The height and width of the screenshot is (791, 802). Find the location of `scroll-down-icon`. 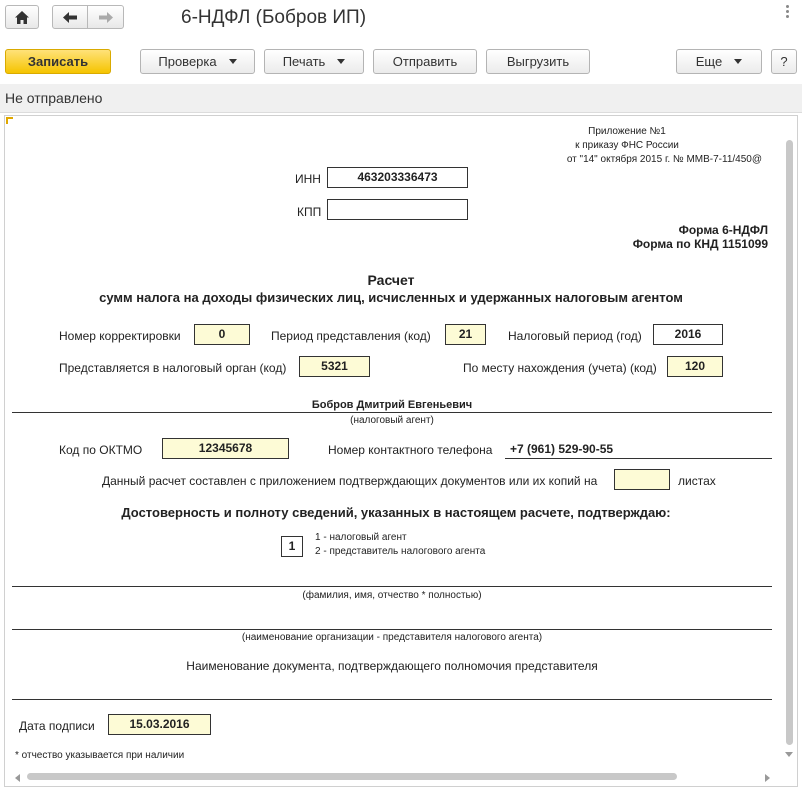

scroll-down-icon is located at coordinates (789, 754).